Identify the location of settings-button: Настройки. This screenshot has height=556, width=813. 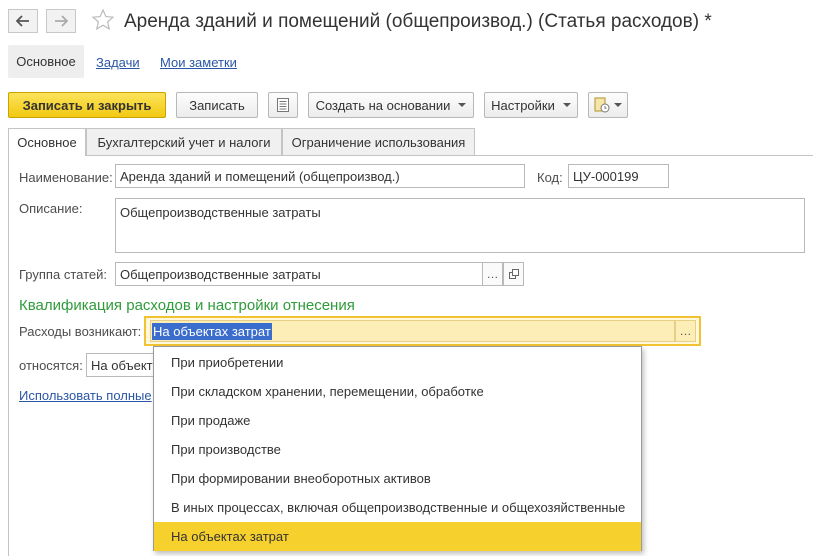
(531, 105).